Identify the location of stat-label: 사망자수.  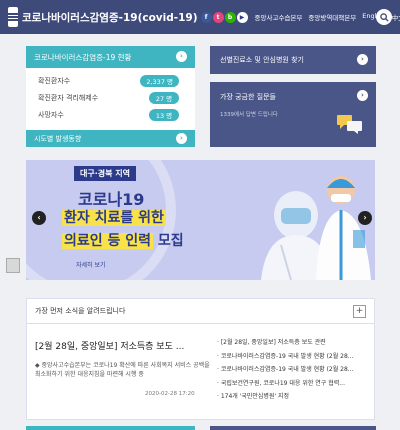
(51, 114).